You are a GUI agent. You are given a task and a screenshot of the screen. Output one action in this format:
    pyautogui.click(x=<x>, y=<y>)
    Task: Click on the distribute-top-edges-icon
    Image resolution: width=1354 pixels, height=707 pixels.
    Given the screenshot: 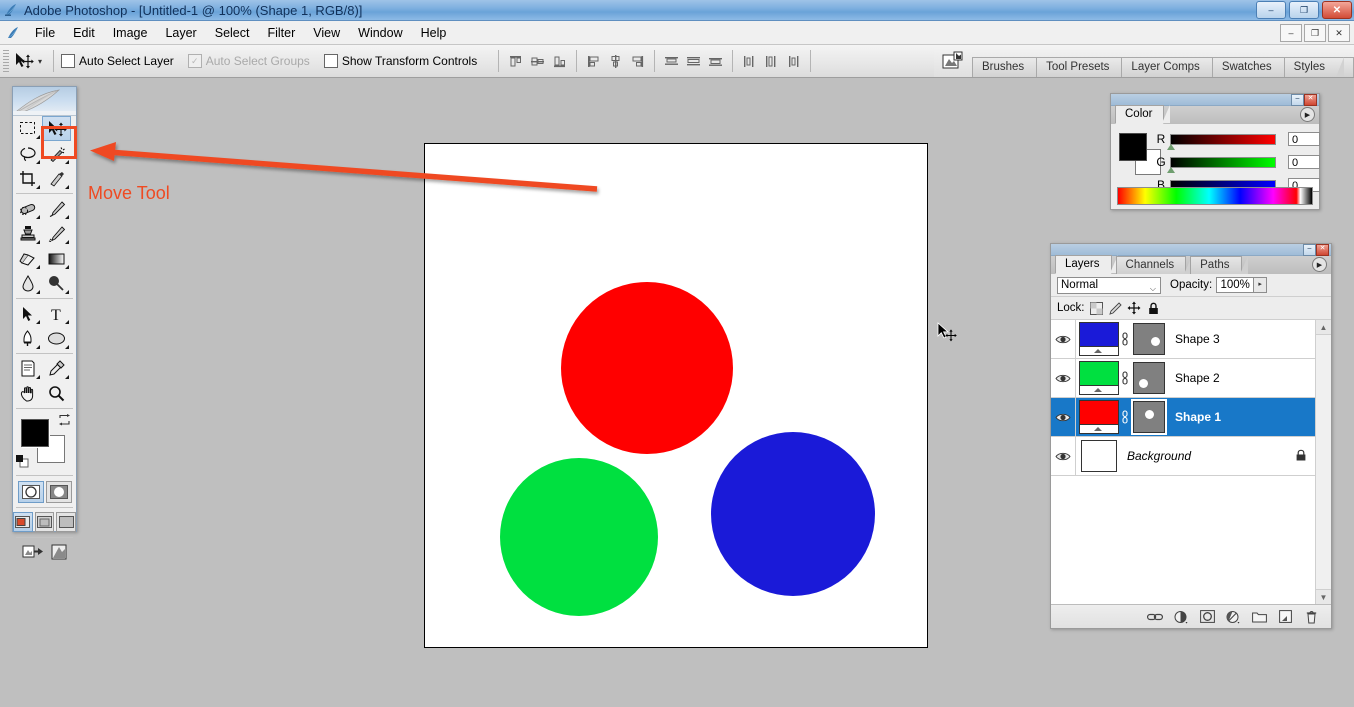 What is the action you would take?
    pyautogui.click(x=671, y=61)
    